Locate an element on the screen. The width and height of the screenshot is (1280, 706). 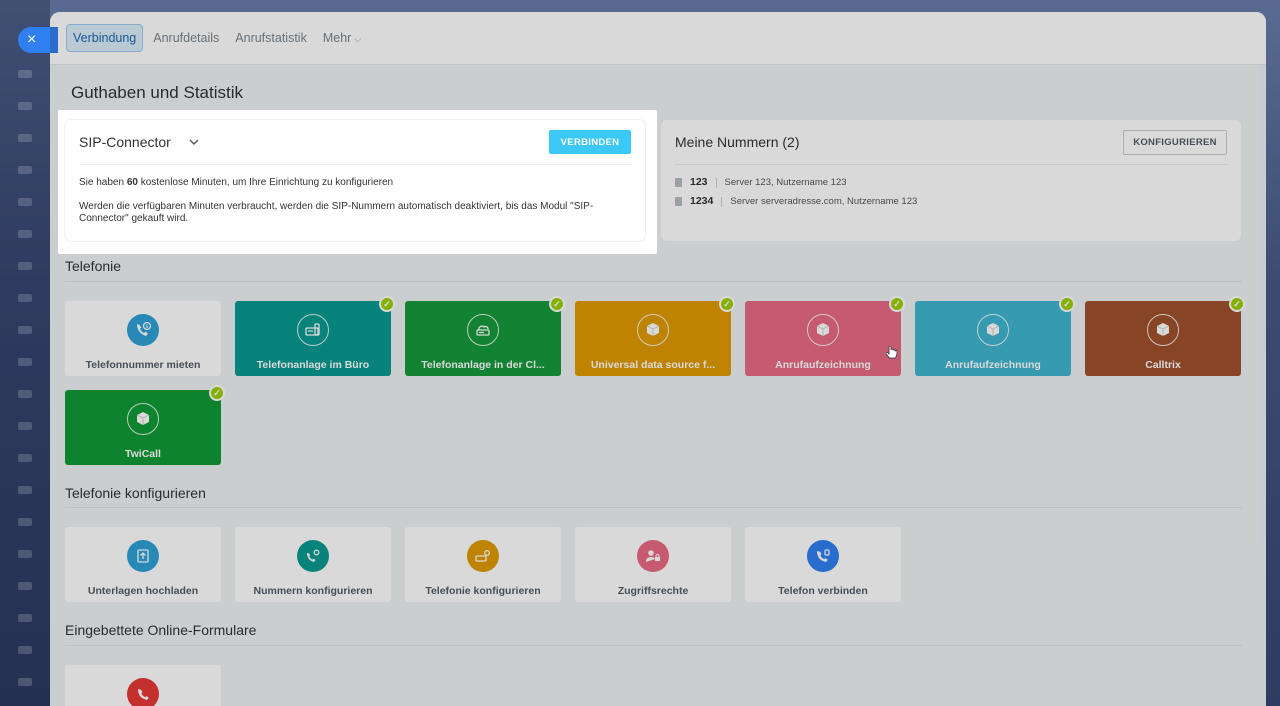
tile-twicall: TwiCall ✓ is located at coordinates (145, 425).